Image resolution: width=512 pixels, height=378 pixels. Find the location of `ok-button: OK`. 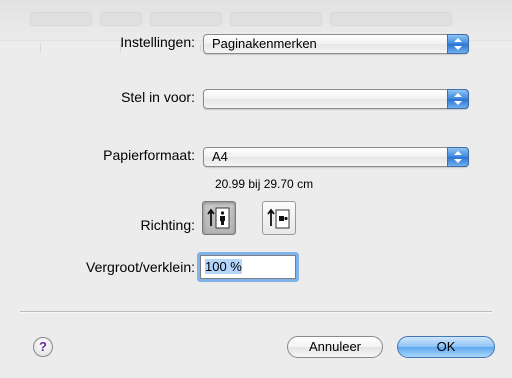

ok-button: OK is located at coordinates (446, 347).